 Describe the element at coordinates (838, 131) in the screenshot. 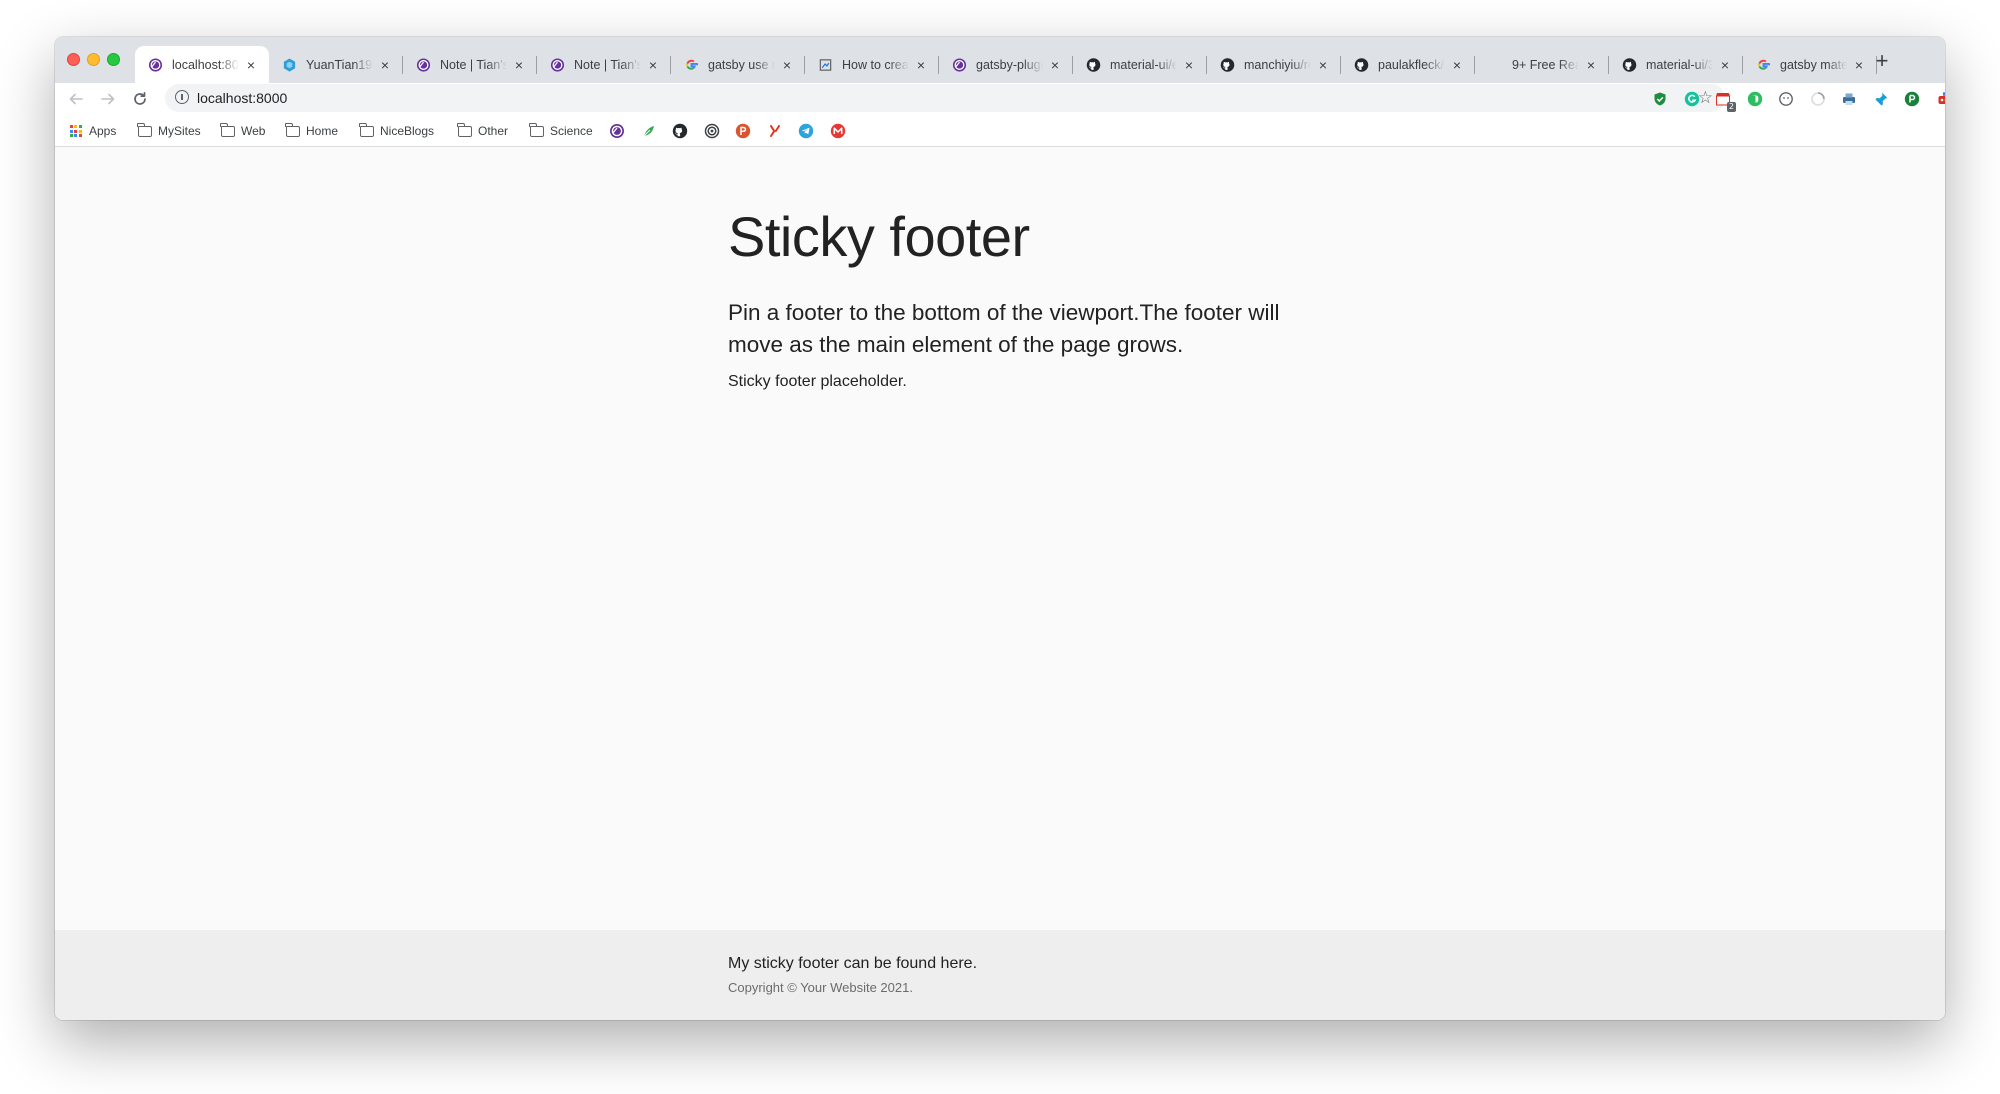

I see `bookmark-m-icon` at that location.